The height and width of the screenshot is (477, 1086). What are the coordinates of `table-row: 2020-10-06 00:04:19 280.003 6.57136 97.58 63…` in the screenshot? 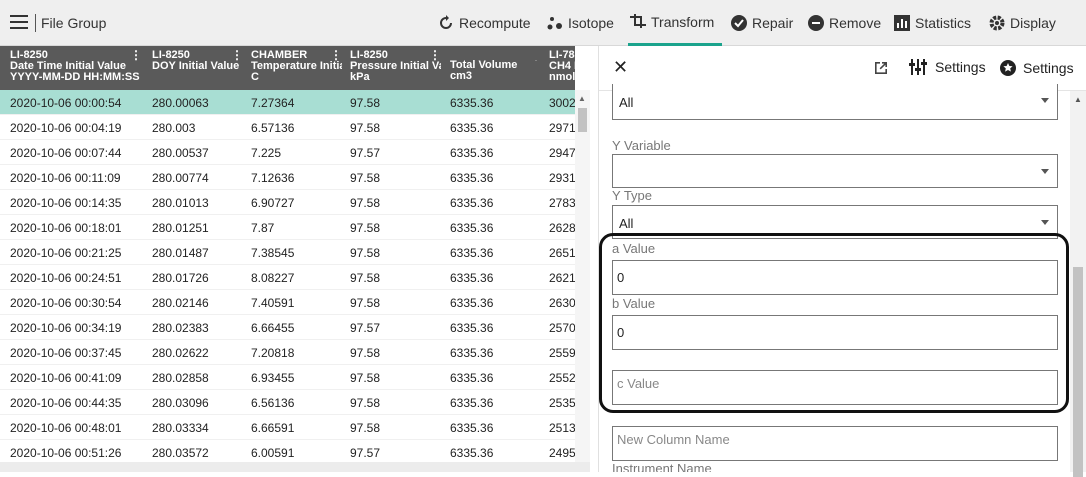 It's located at (287, 127).